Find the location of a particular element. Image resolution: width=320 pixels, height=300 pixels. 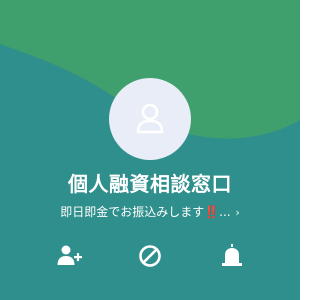

avatar is located at coordinates (150, 119).